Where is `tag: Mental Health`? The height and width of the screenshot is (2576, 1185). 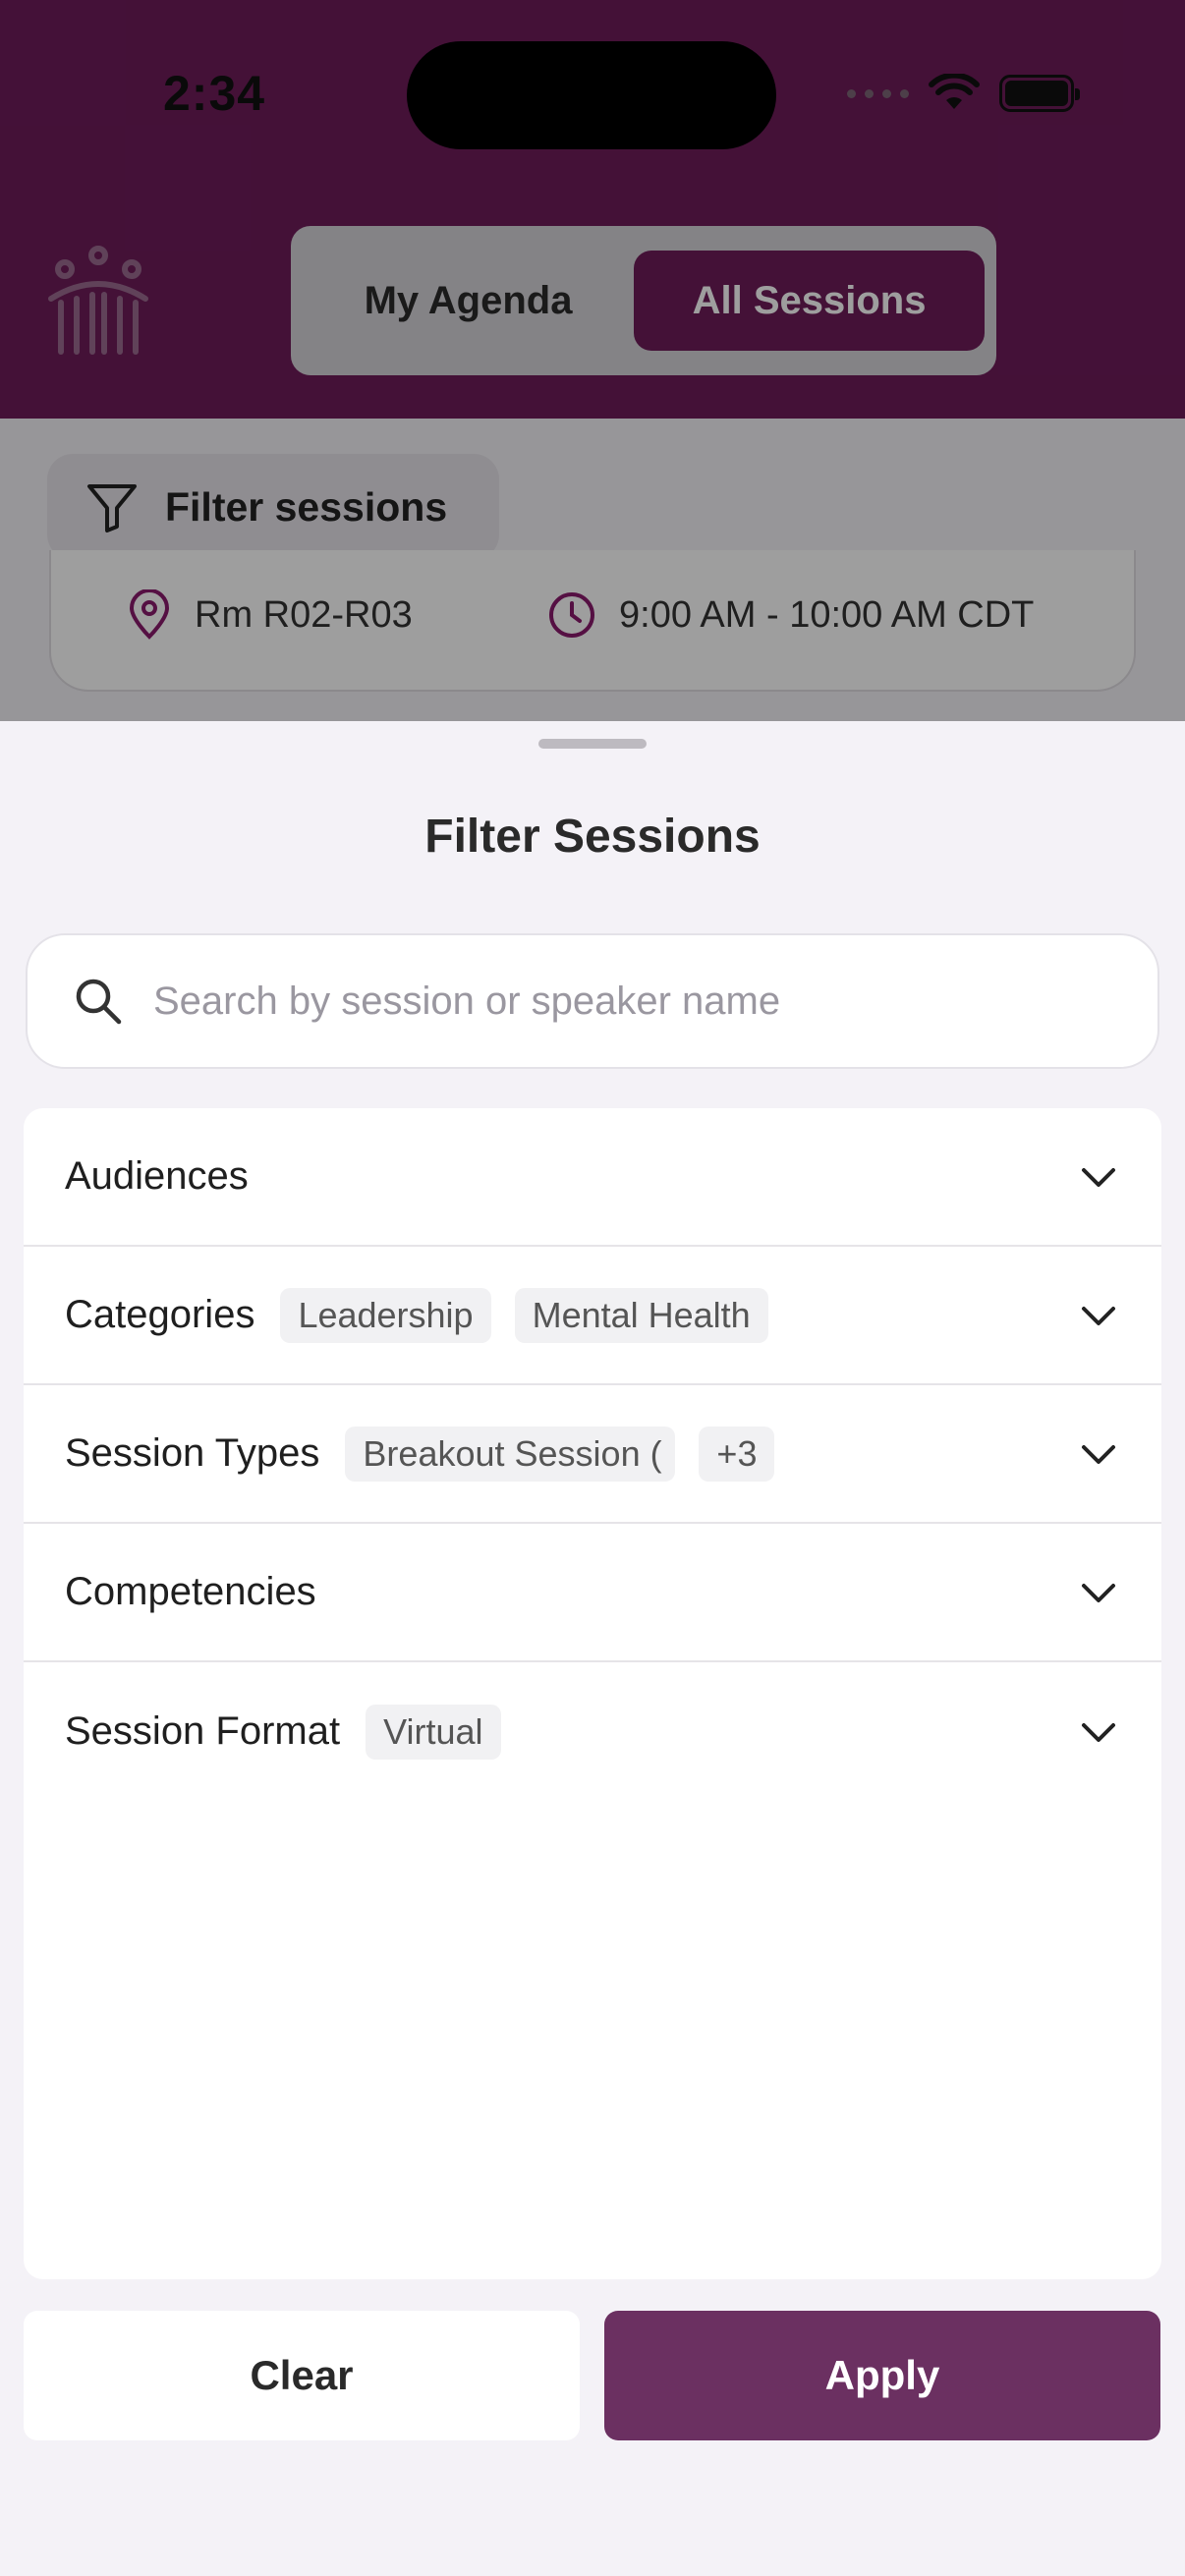
tag: Mental Health is located at coordinates (641, 1315).